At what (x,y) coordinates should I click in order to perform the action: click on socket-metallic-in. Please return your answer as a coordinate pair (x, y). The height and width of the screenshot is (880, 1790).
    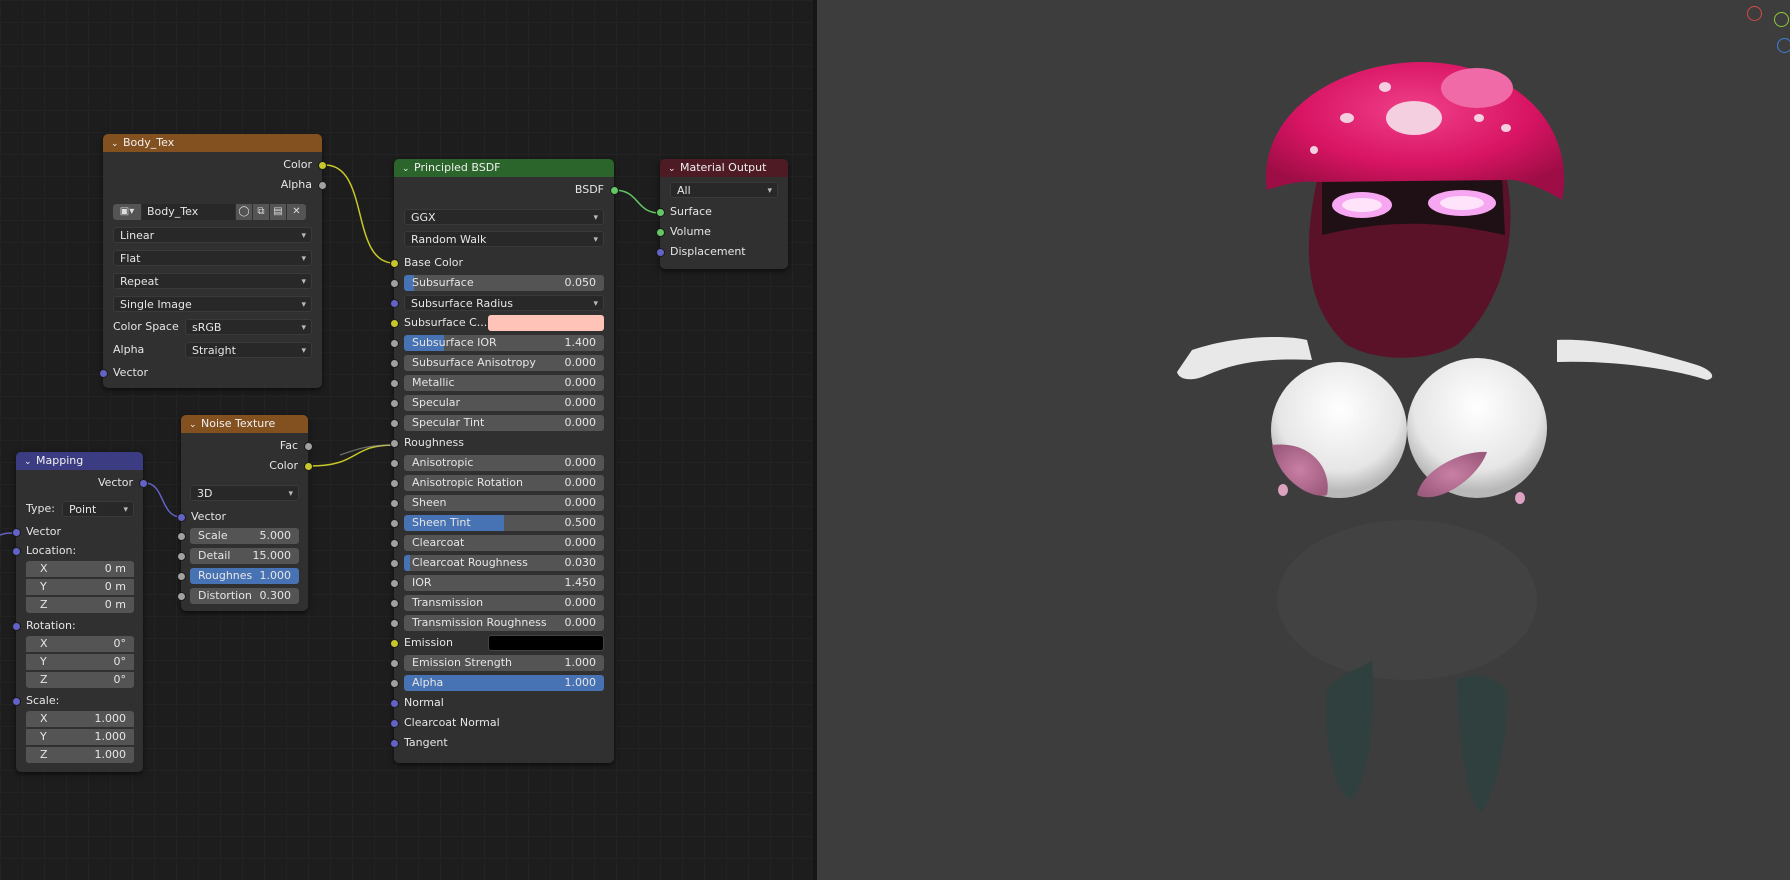
    Looking at the image, I should click on (394, 383).